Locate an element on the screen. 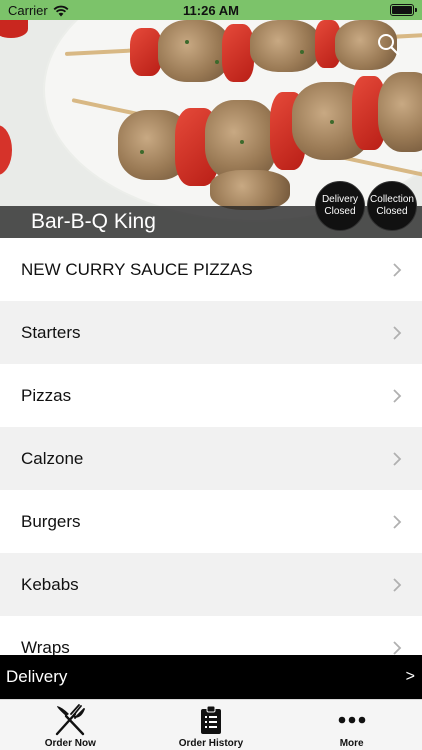 This screenshot has height=750, width=422. delivery-badge-line1: Delivery is located at coordinates (340, 199).